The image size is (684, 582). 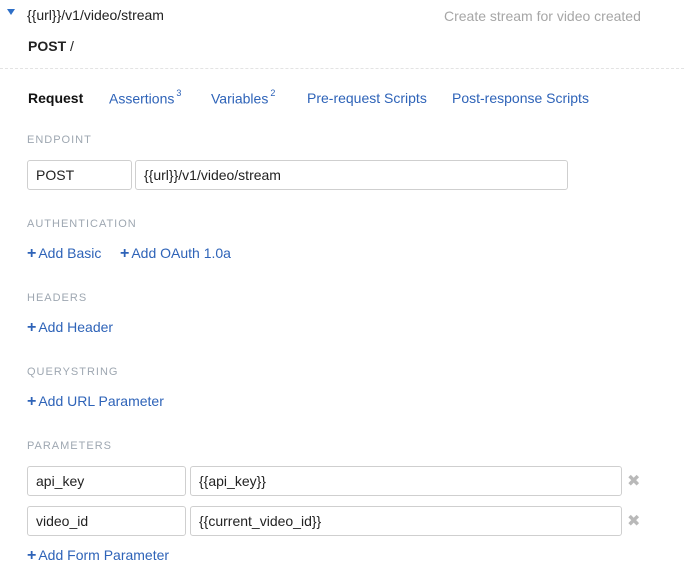 I want to click on parameter-value-input: {{api_key}}, so click(x=406, y=481).